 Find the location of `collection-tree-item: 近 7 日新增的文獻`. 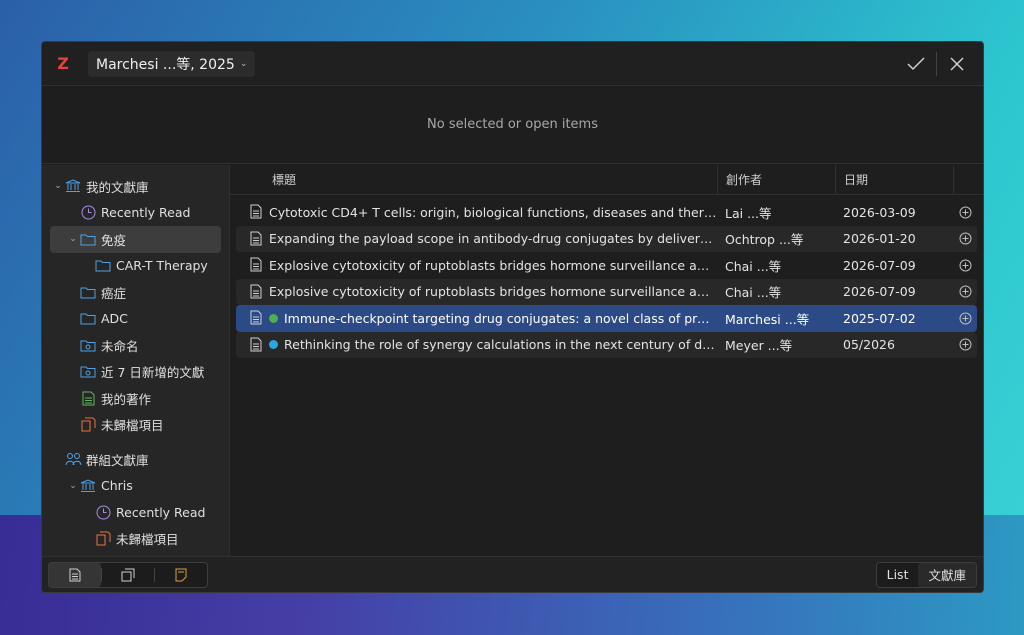

collection-tree-item: 近 7 日新增的文獻 is located at coordinates (135, 372).